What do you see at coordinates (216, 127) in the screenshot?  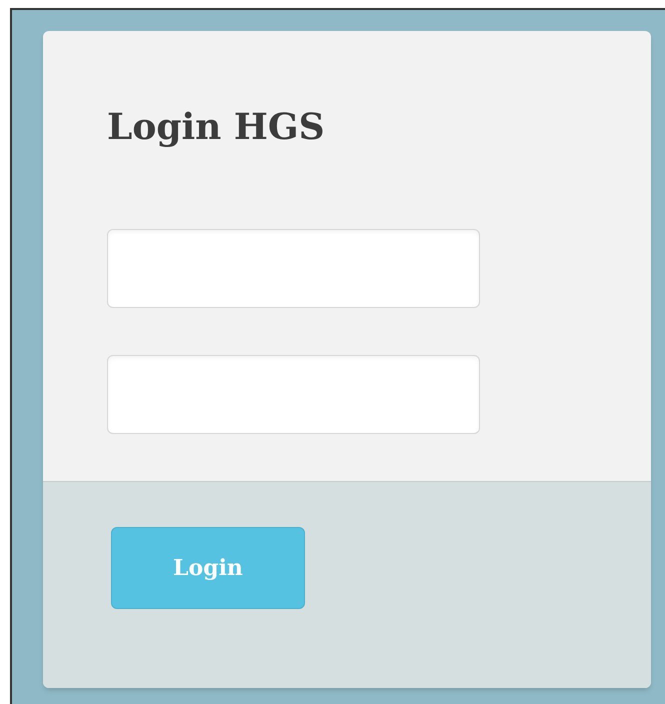 I see `login-title: Login HGS` at bounding box center [216, 127].